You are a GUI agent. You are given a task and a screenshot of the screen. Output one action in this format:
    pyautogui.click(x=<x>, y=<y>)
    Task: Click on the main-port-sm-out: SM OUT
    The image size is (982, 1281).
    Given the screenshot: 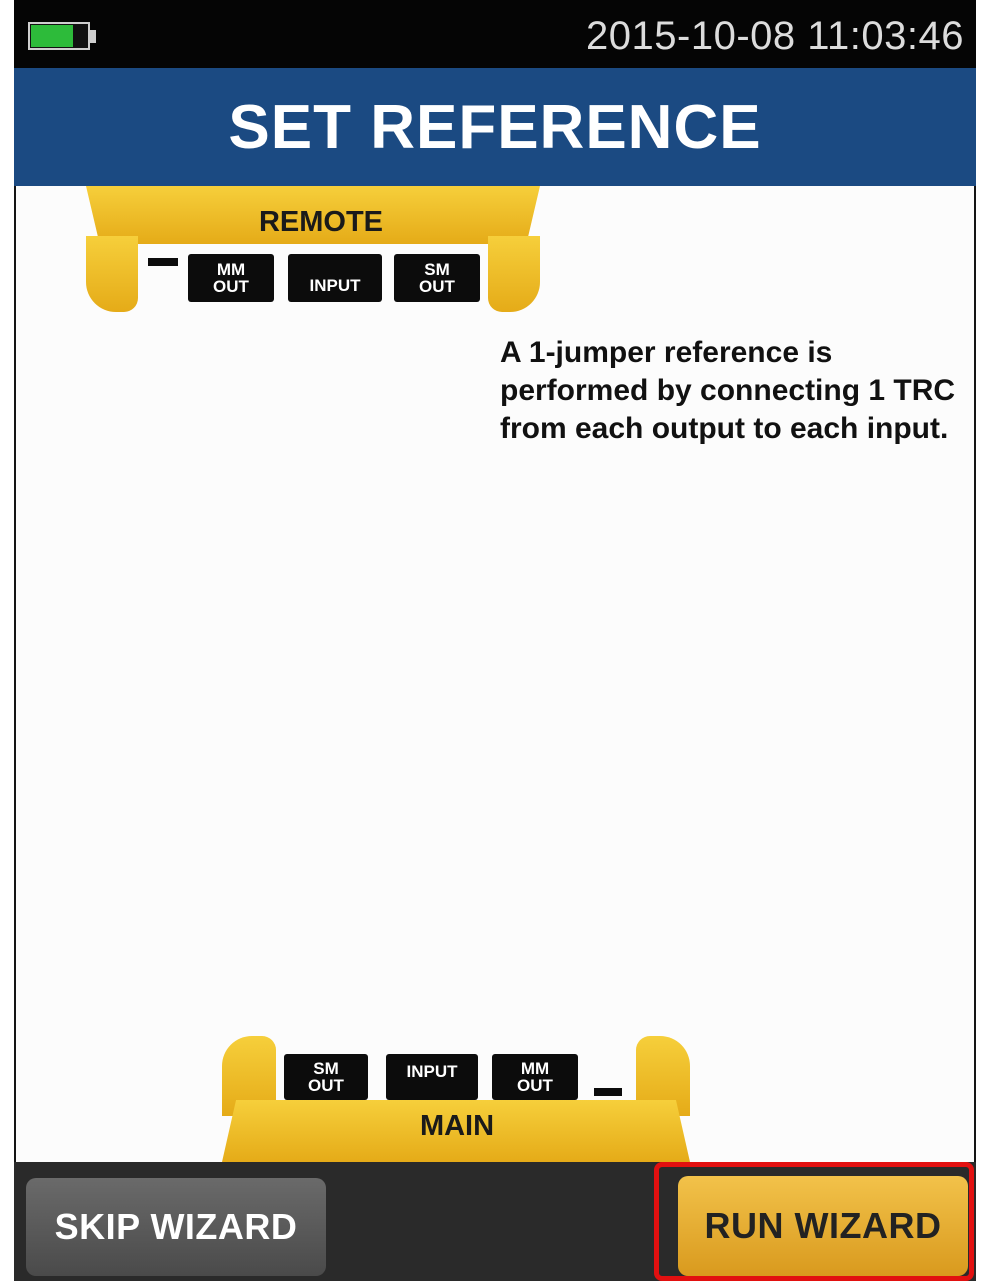 What is the action you would take?
    pyautogui.click(x=326, y=1077)
    